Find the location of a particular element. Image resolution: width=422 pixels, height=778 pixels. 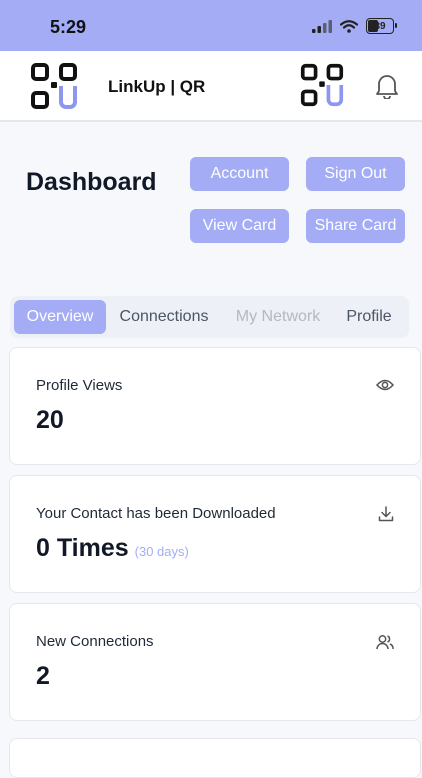

account-button: Account is located at coordinates (239, 174).